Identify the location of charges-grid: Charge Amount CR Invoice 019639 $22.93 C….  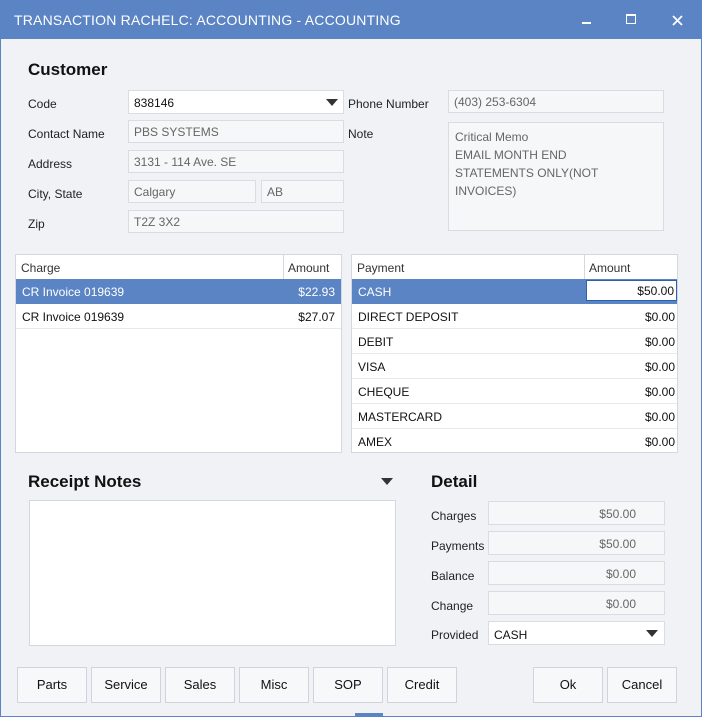
(178, 353).